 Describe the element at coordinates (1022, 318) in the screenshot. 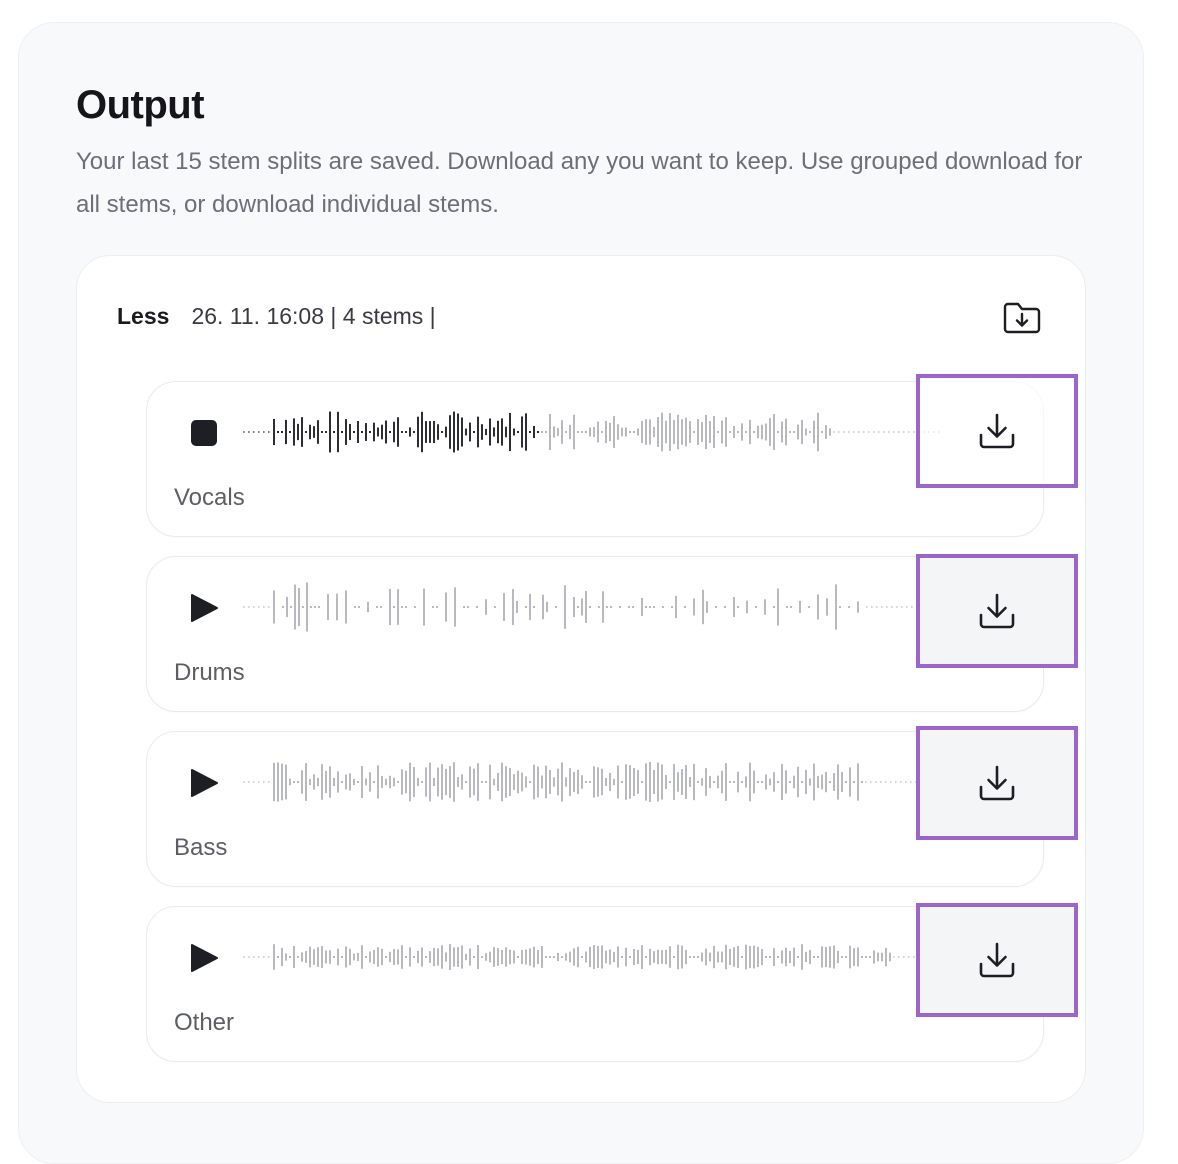

I see `download-all-button` at that location.